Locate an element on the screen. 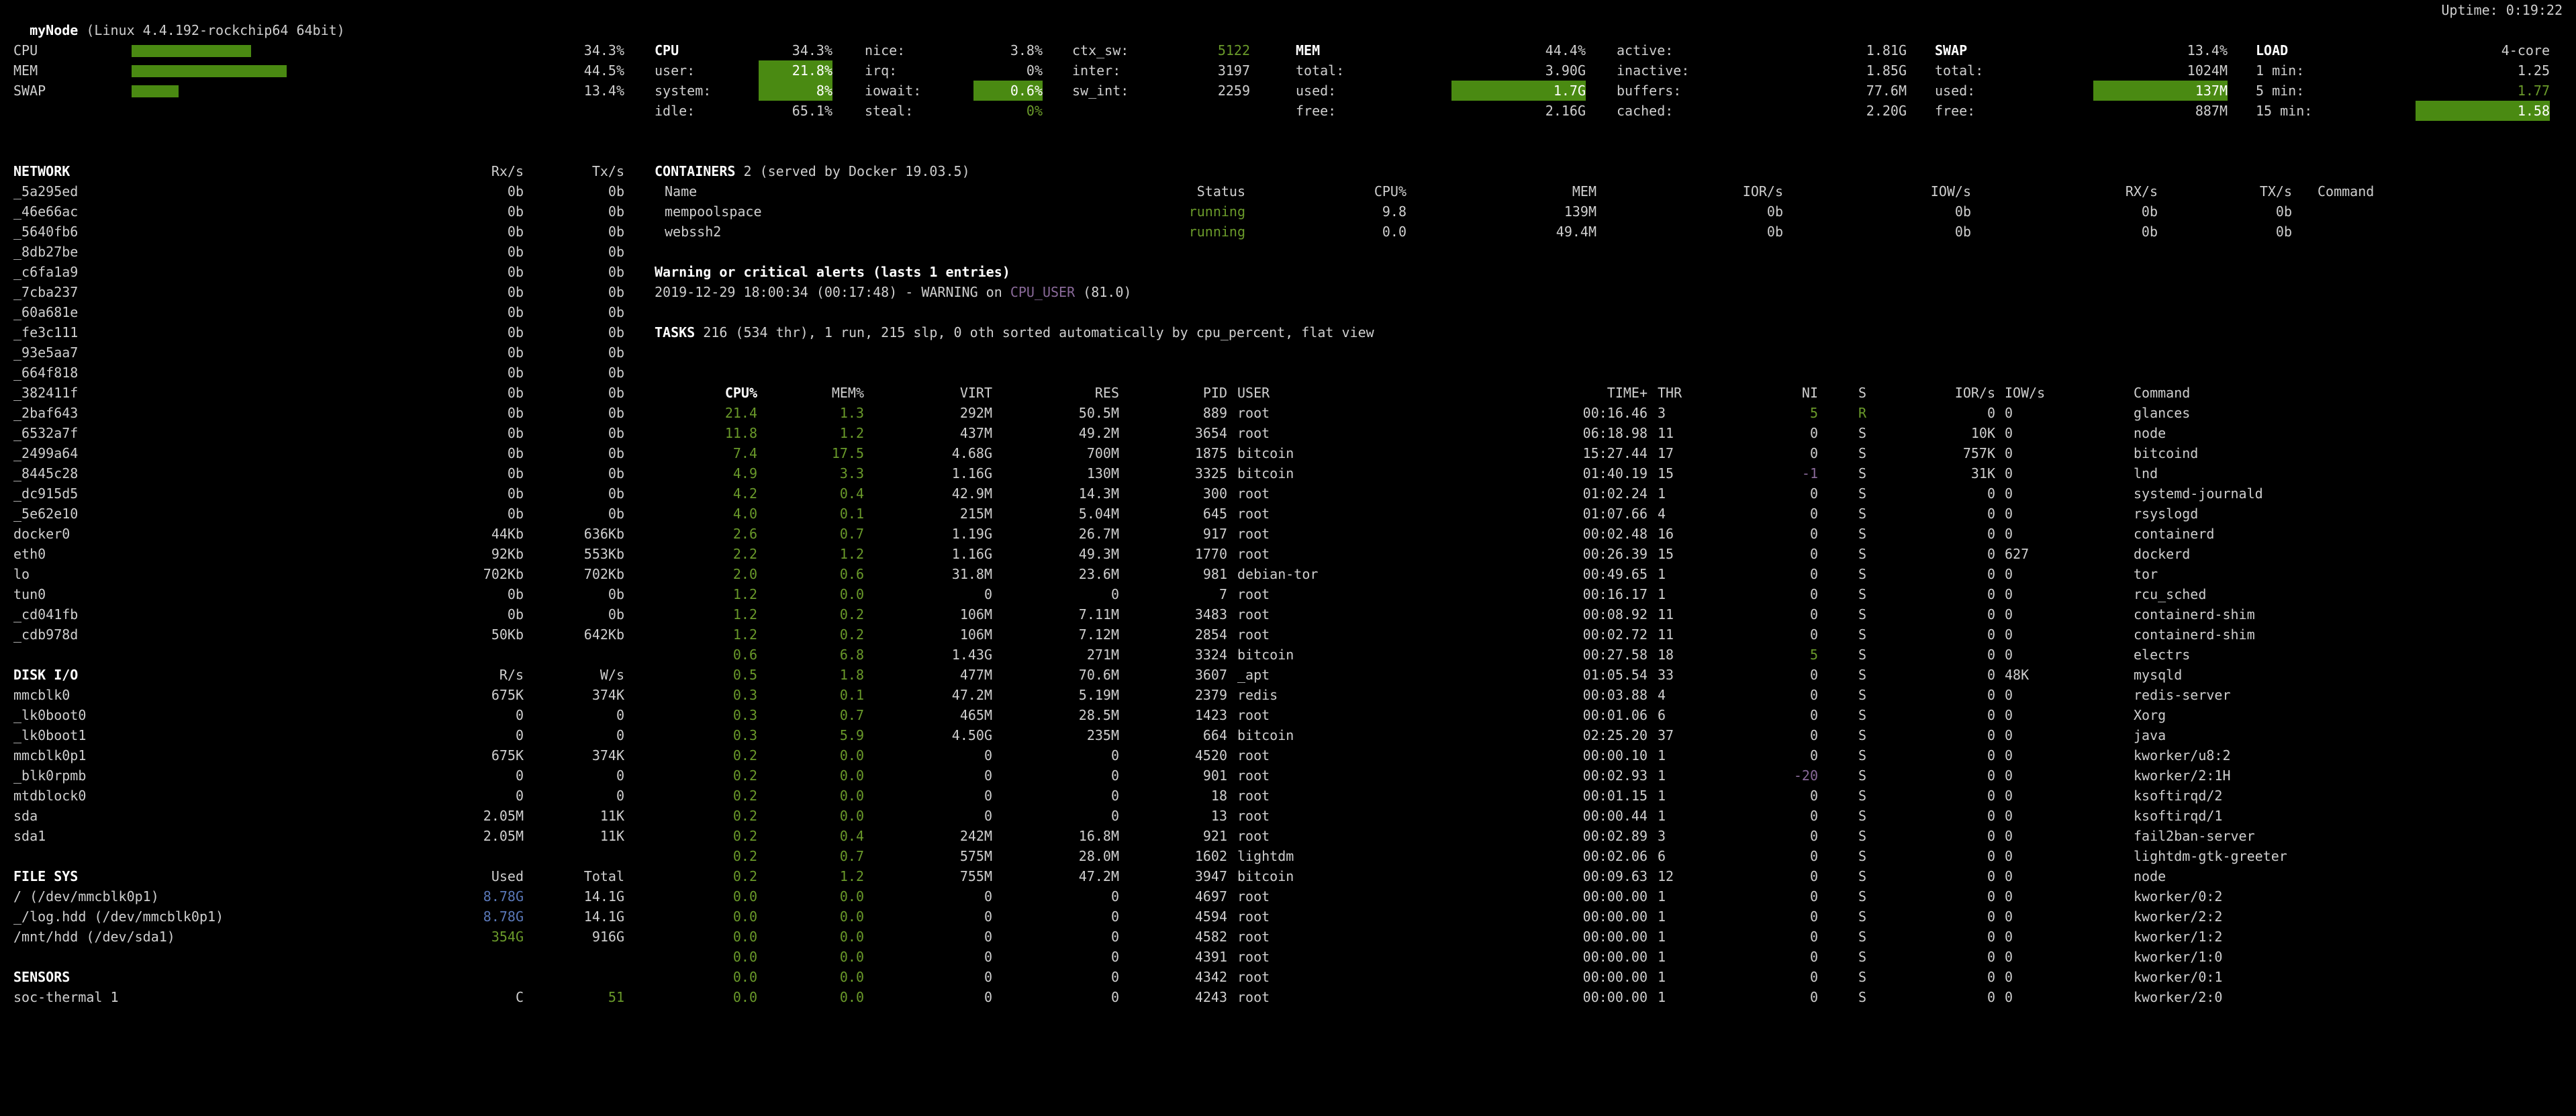 The width and height of the screenshot is (2576, 1116). diskio-w-header: W/s is located at coordinates (612, 675).